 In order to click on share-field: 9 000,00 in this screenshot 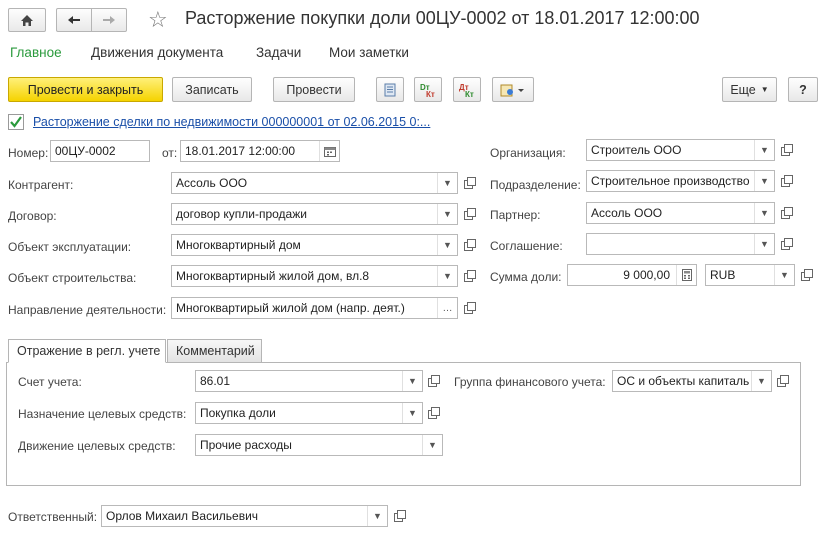, I will do `click(632, 275)`.